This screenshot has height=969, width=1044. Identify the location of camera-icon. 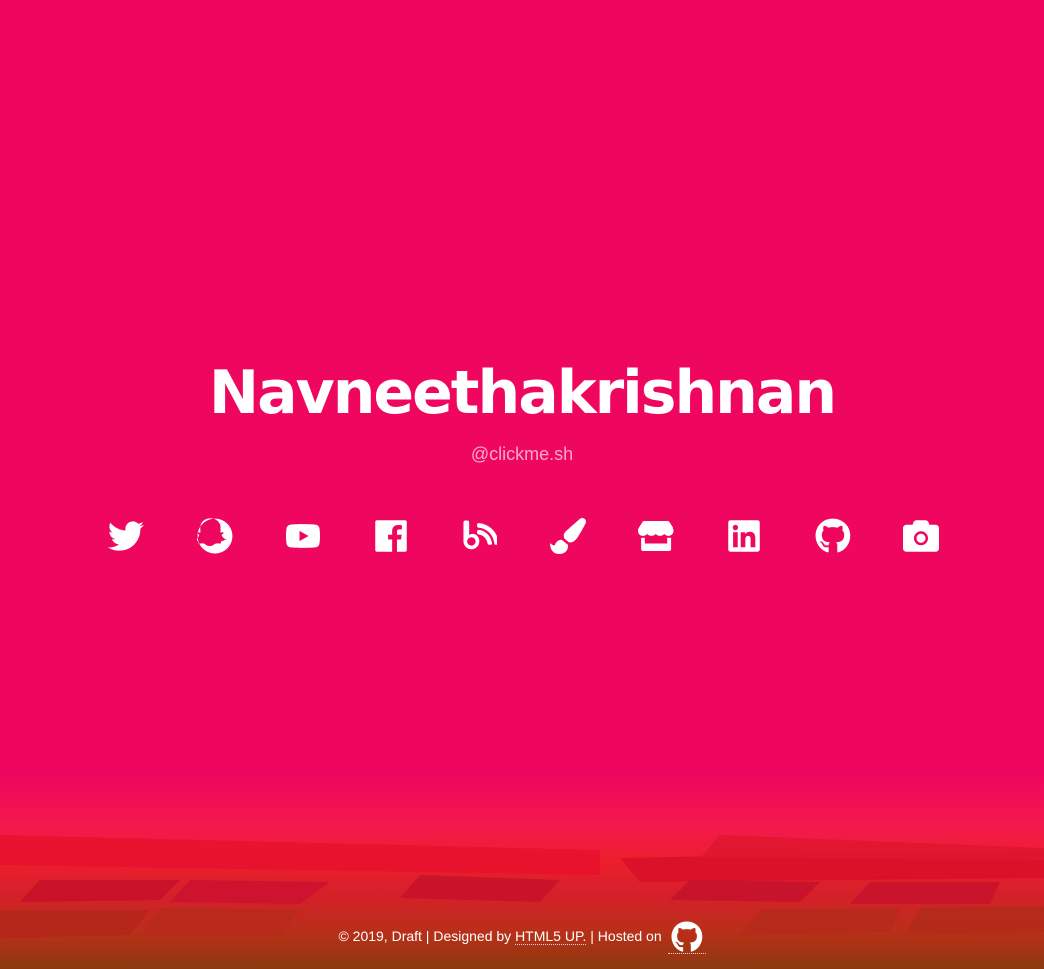
(921, 536).